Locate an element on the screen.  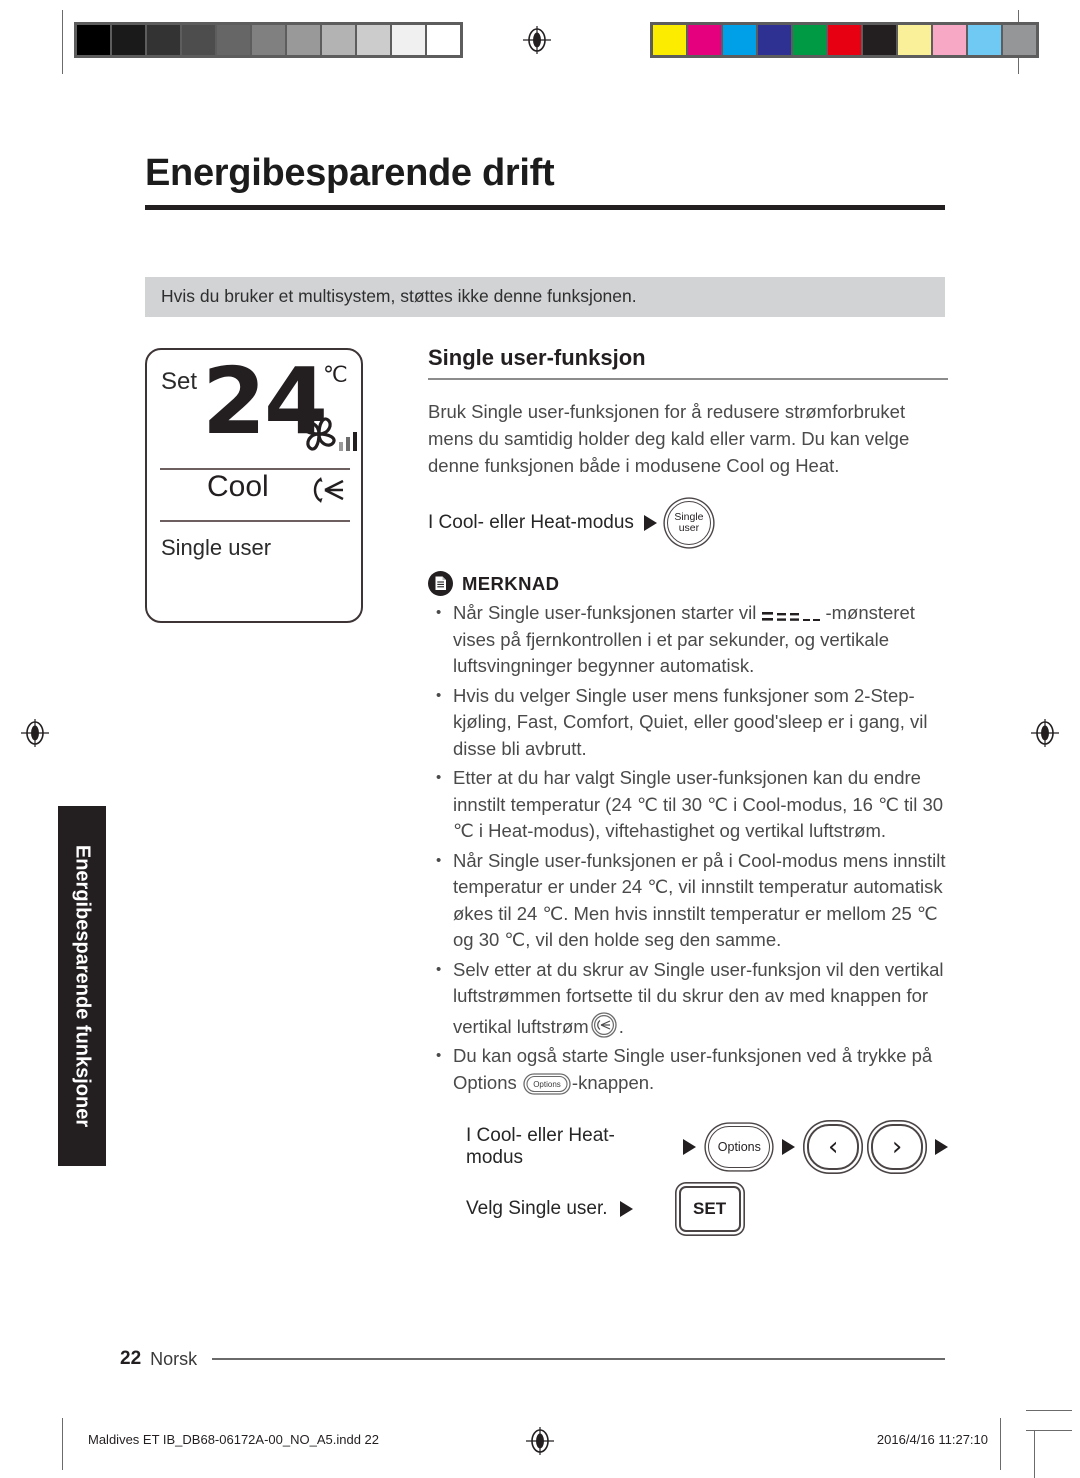
lcd-function-label: Single user is located at coordinates (216, 547).